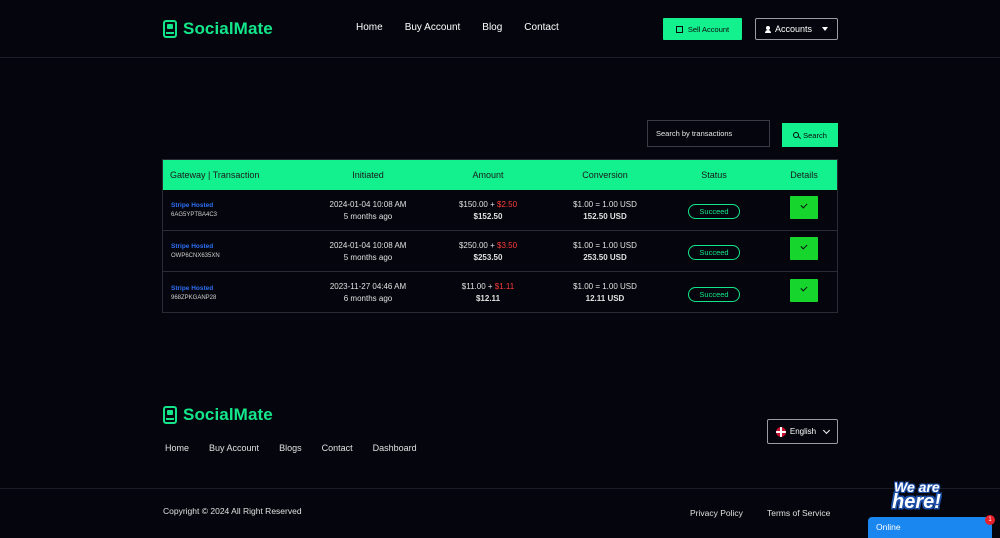 The image size is (1000, 538). I want to click on edit-icon, so click(679, 29).